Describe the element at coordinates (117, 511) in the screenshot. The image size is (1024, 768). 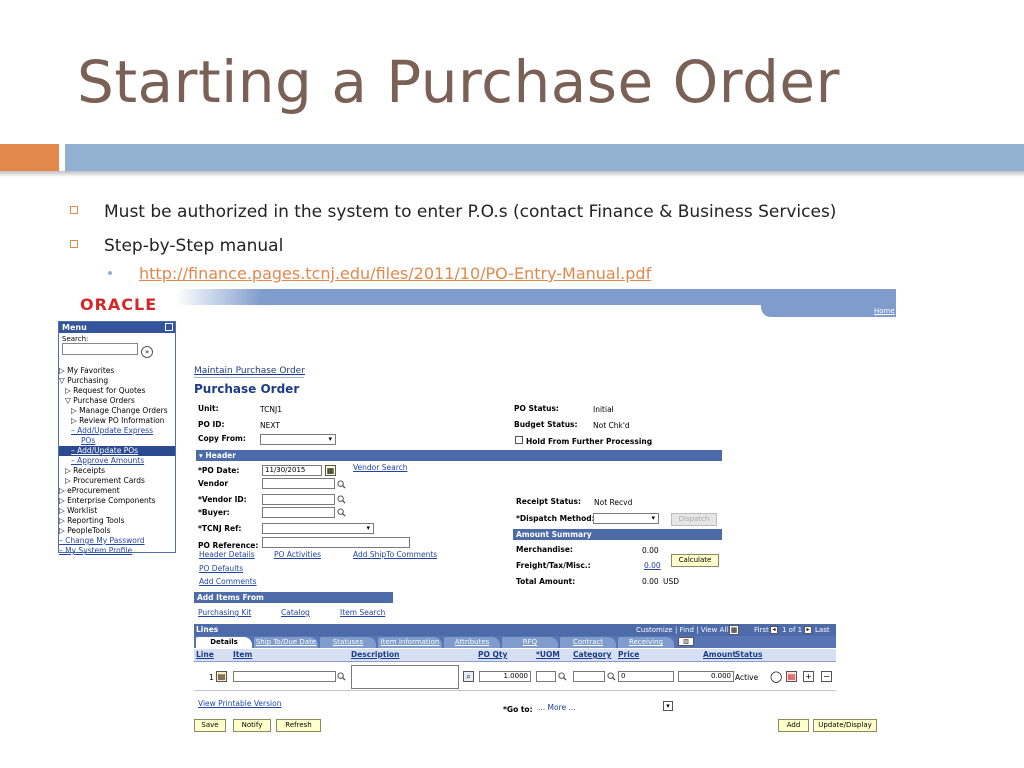
I see `menu-item: ▷ Worklist` at that location.